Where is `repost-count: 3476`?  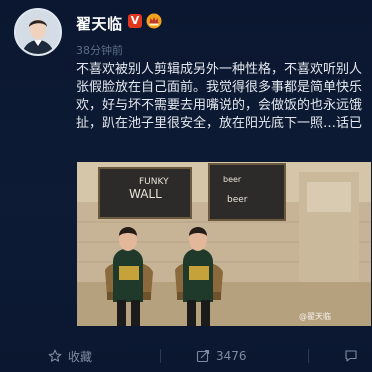 repost-count: 3476 is located at coordinates (231, 356).